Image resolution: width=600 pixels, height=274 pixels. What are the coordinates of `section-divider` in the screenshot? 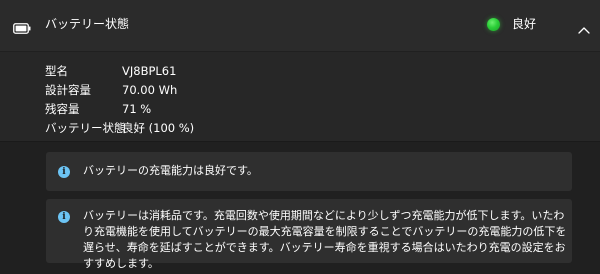 It's located at (300, 141).